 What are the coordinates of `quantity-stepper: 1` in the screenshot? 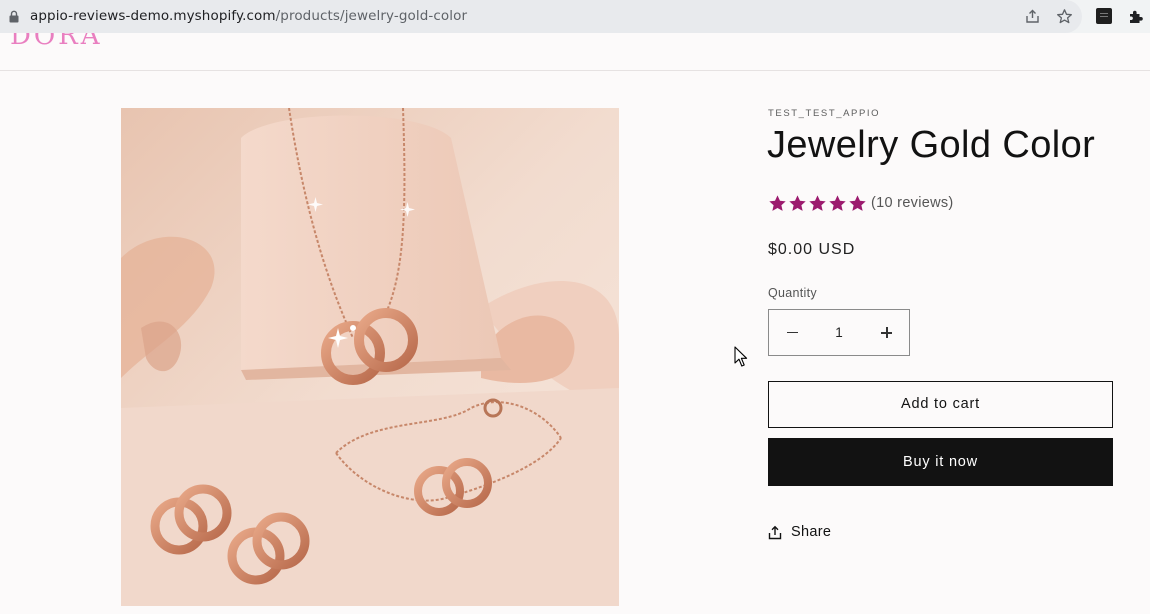 It's located at (839, 332).